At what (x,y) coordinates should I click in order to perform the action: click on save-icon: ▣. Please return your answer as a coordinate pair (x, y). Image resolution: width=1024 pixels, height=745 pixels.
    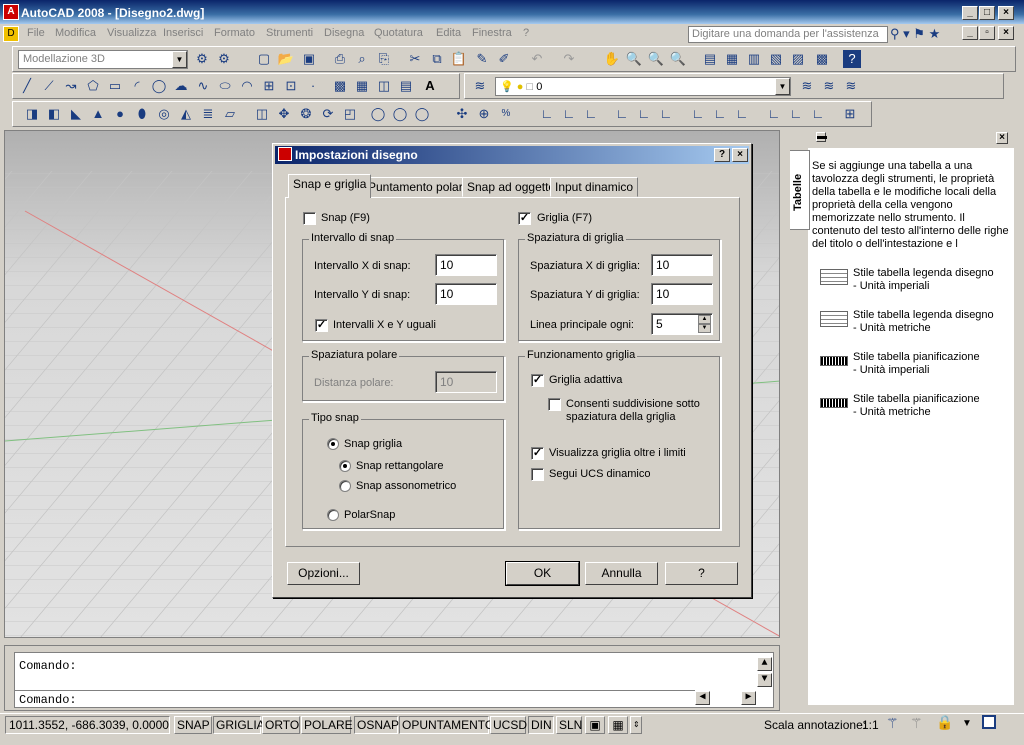
    Looking at the image, I should click on (309, 59).